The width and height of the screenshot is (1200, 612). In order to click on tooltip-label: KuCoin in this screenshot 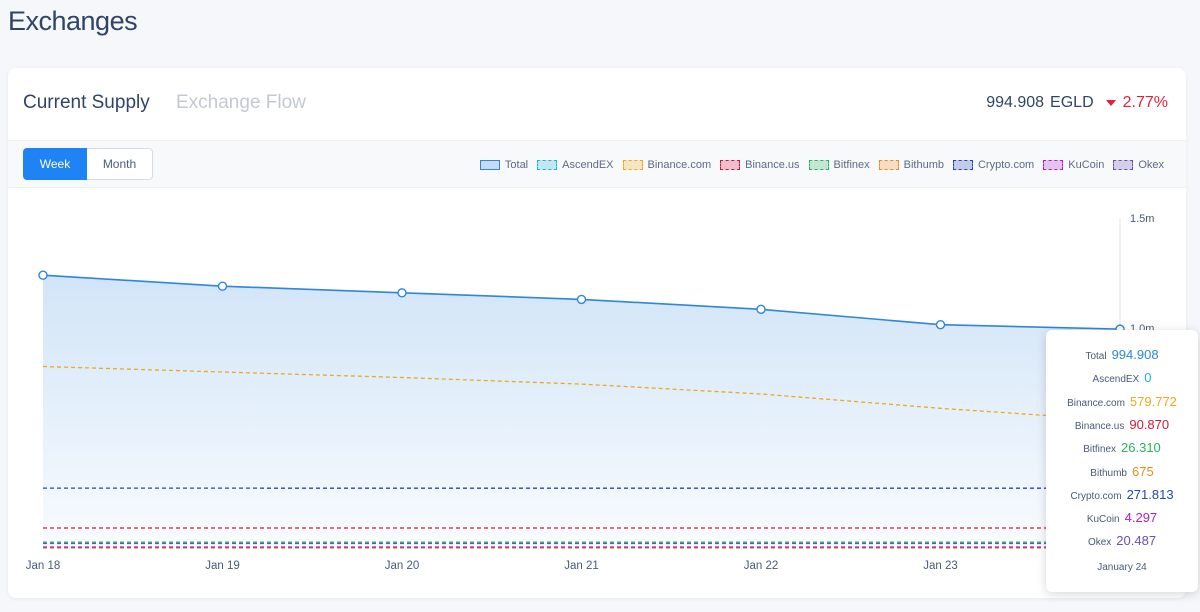, I will do `click(1103, 520)`.